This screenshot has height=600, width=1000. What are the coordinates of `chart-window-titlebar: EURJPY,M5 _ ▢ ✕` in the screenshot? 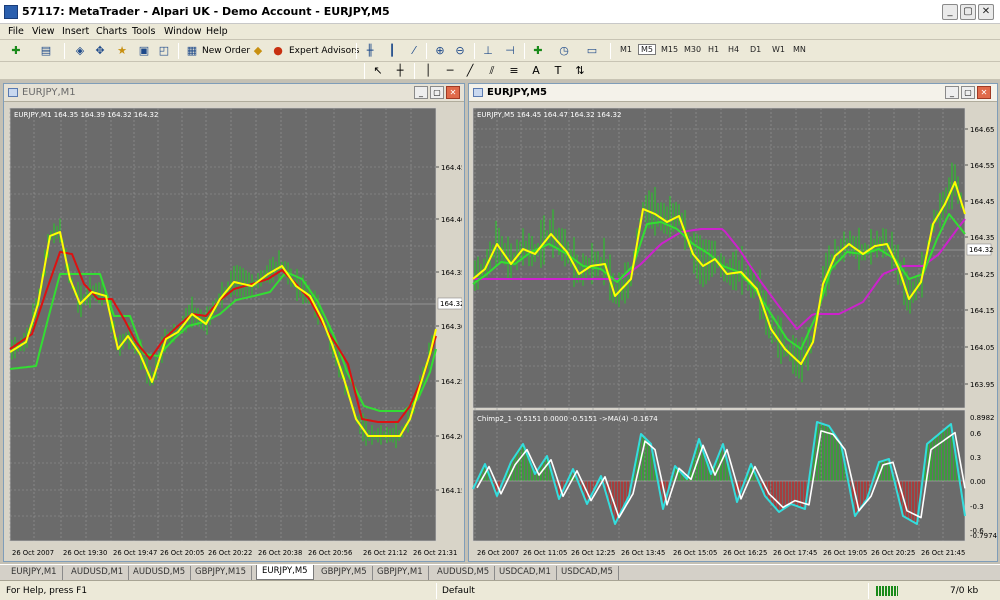 It's located at (733, 93).